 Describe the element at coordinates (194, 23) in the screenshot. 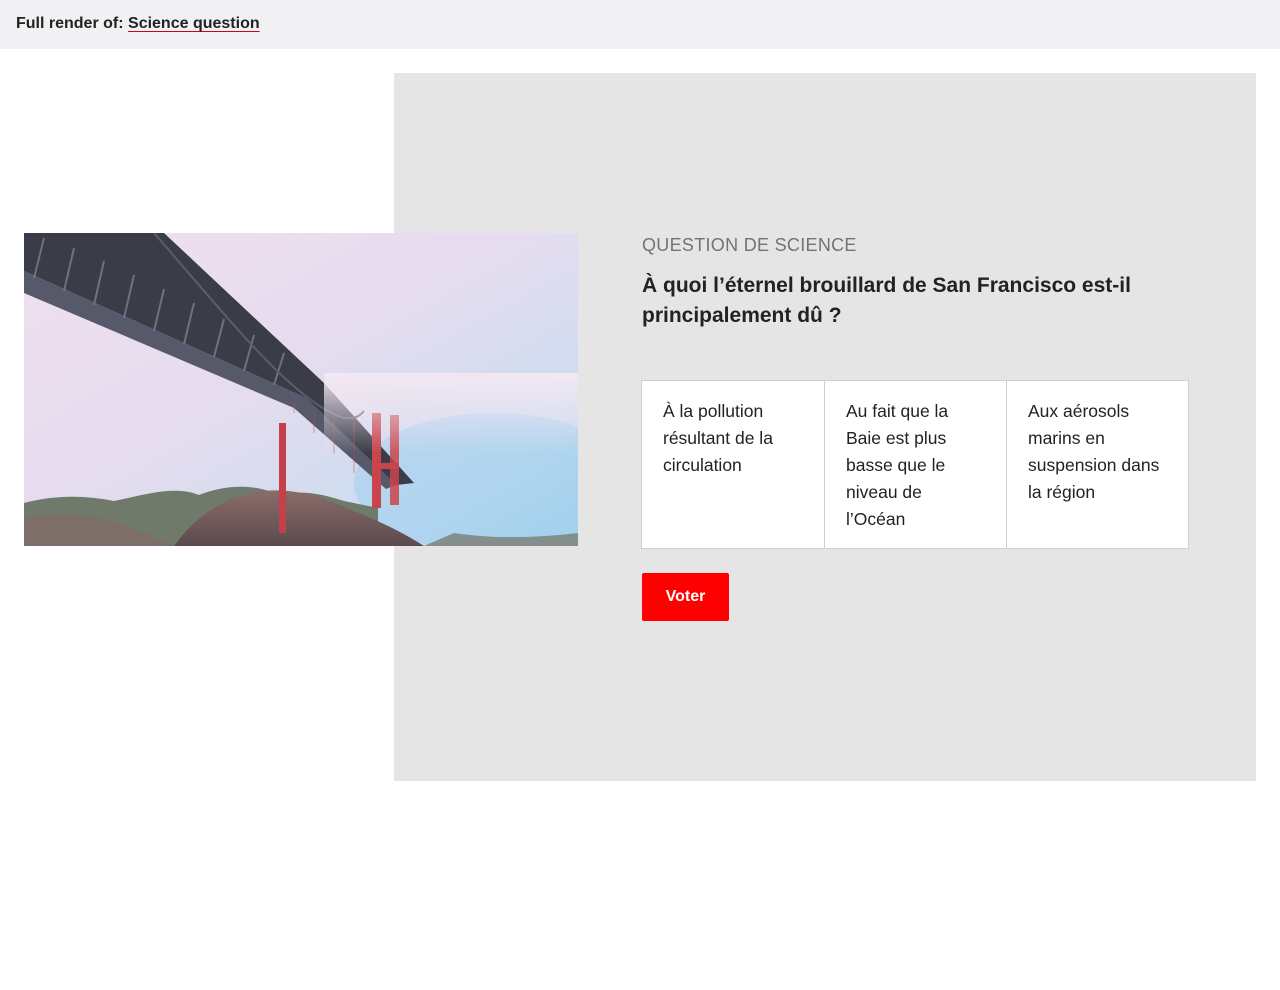

I see `science-question-link: Science question` at that location.